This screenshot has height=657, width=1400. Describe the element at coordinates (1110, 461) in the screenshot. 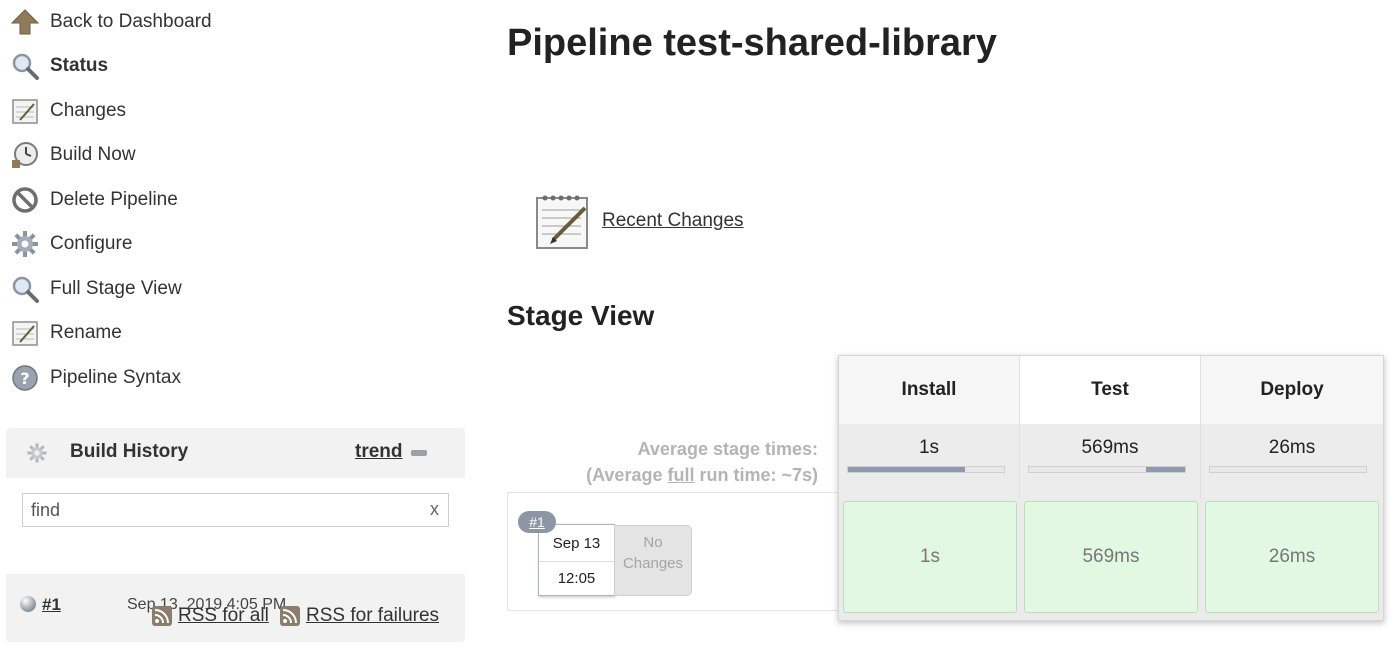

I see `stage-average-test: 569ms` at that location.